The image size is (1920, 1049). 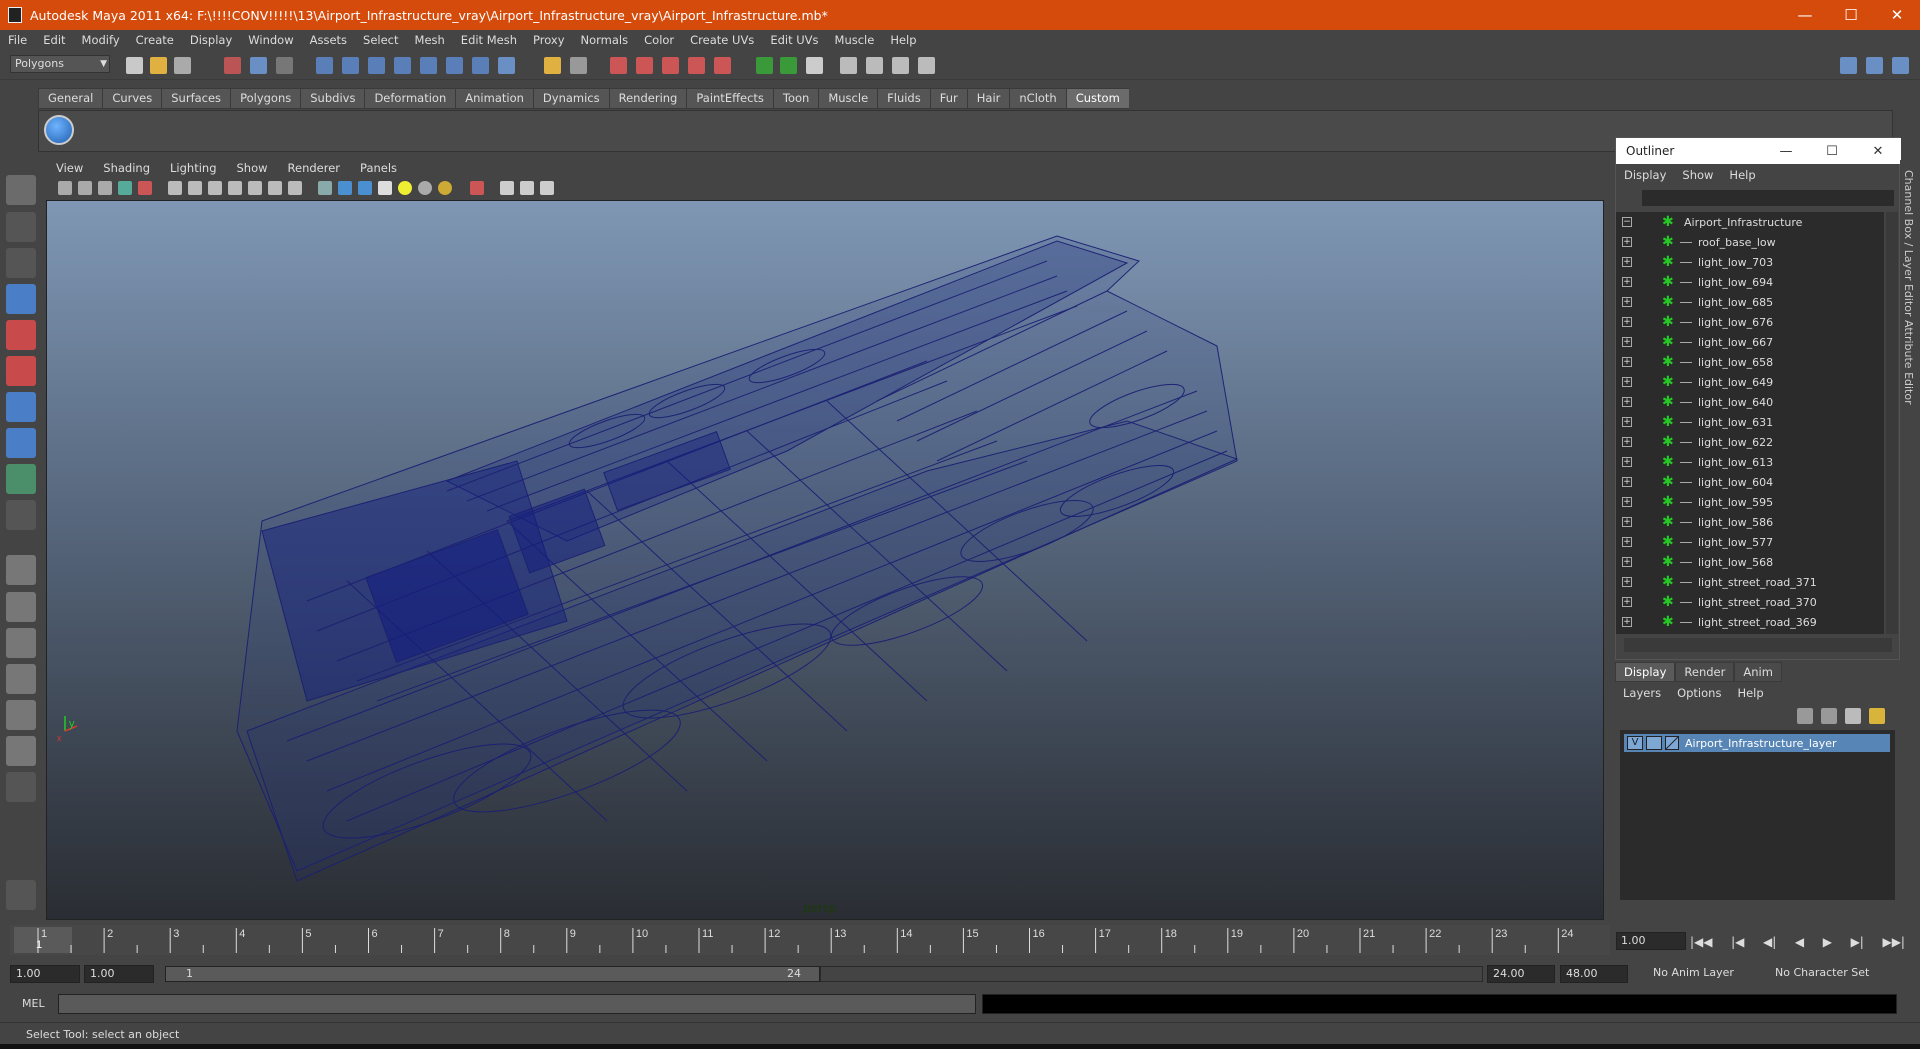 I want to click on safe-title-icon, so click(x=295, y=188).